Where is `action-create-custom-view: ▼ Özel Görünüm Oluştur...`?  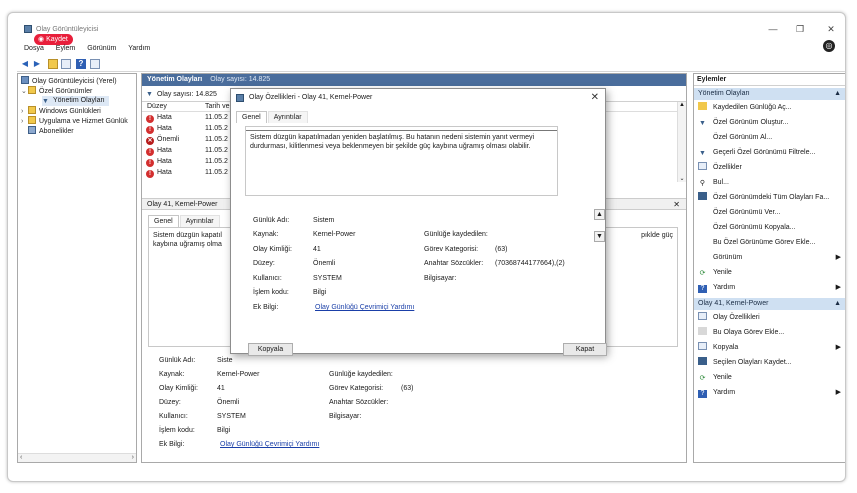
action-create-custom-view: ▼ Özel Görünüm Oluştur... is located at coordinates (770, 123).